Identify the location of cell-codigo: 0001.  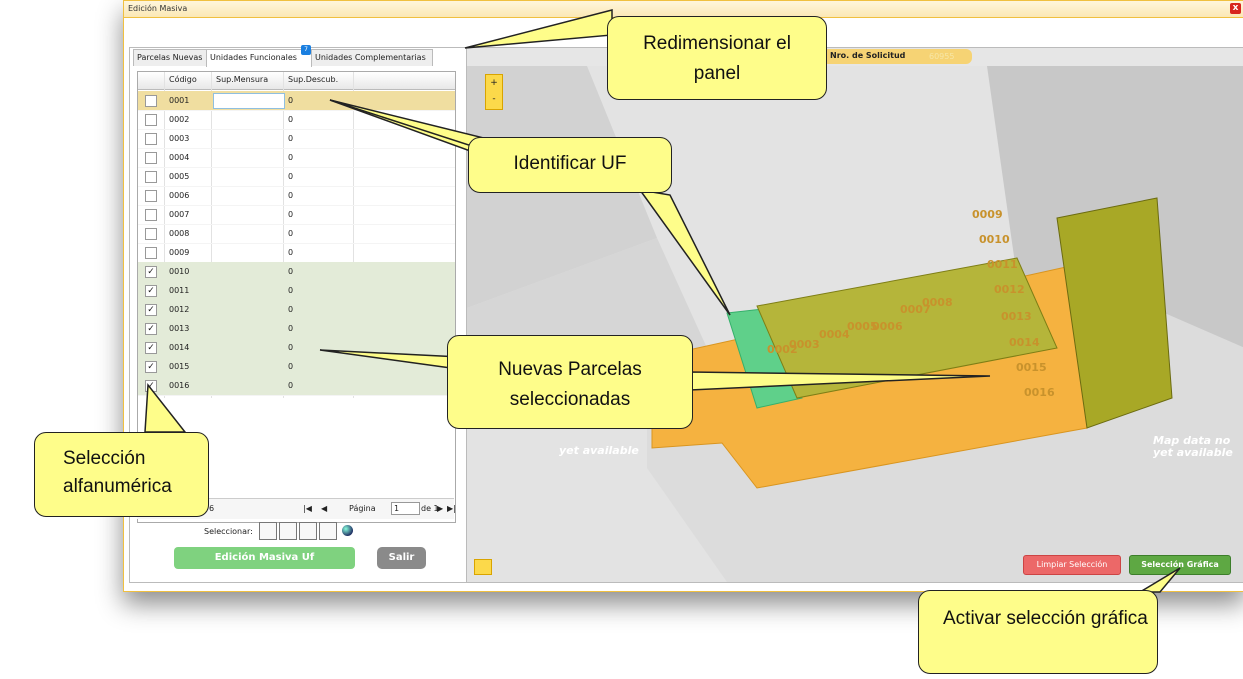
(179, 100).